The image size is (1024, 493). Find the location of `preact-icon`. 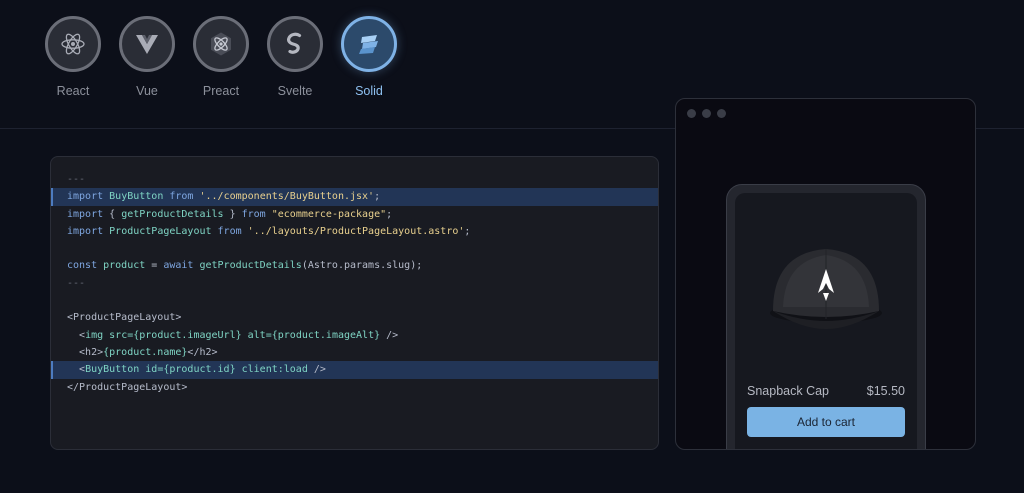

preact-icon is located at coordinates (221, 44).